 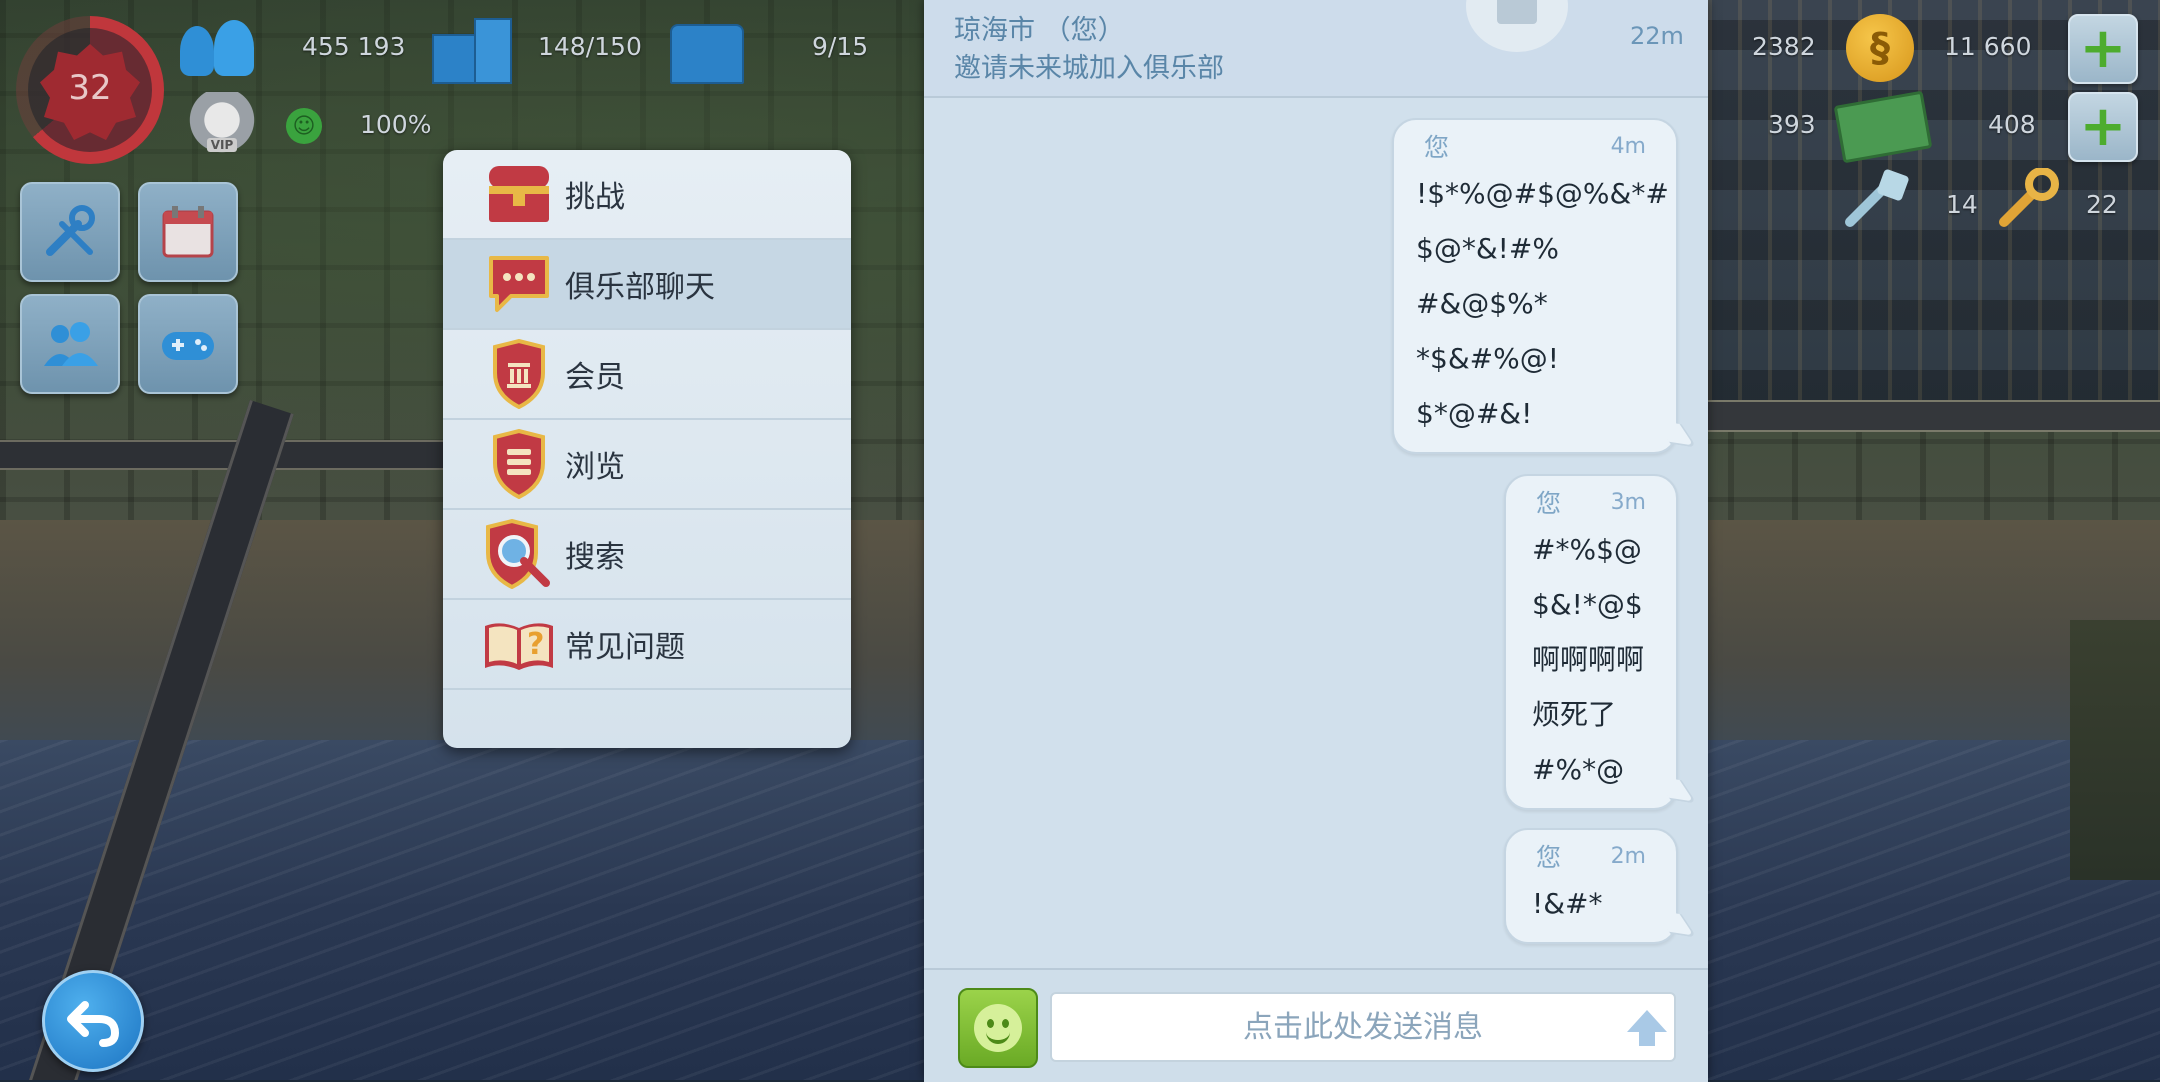 What do you see at coordinates (1628, 146) in the screenshot?
I see `message-time: 4m` at bounding box center [1628, 146].